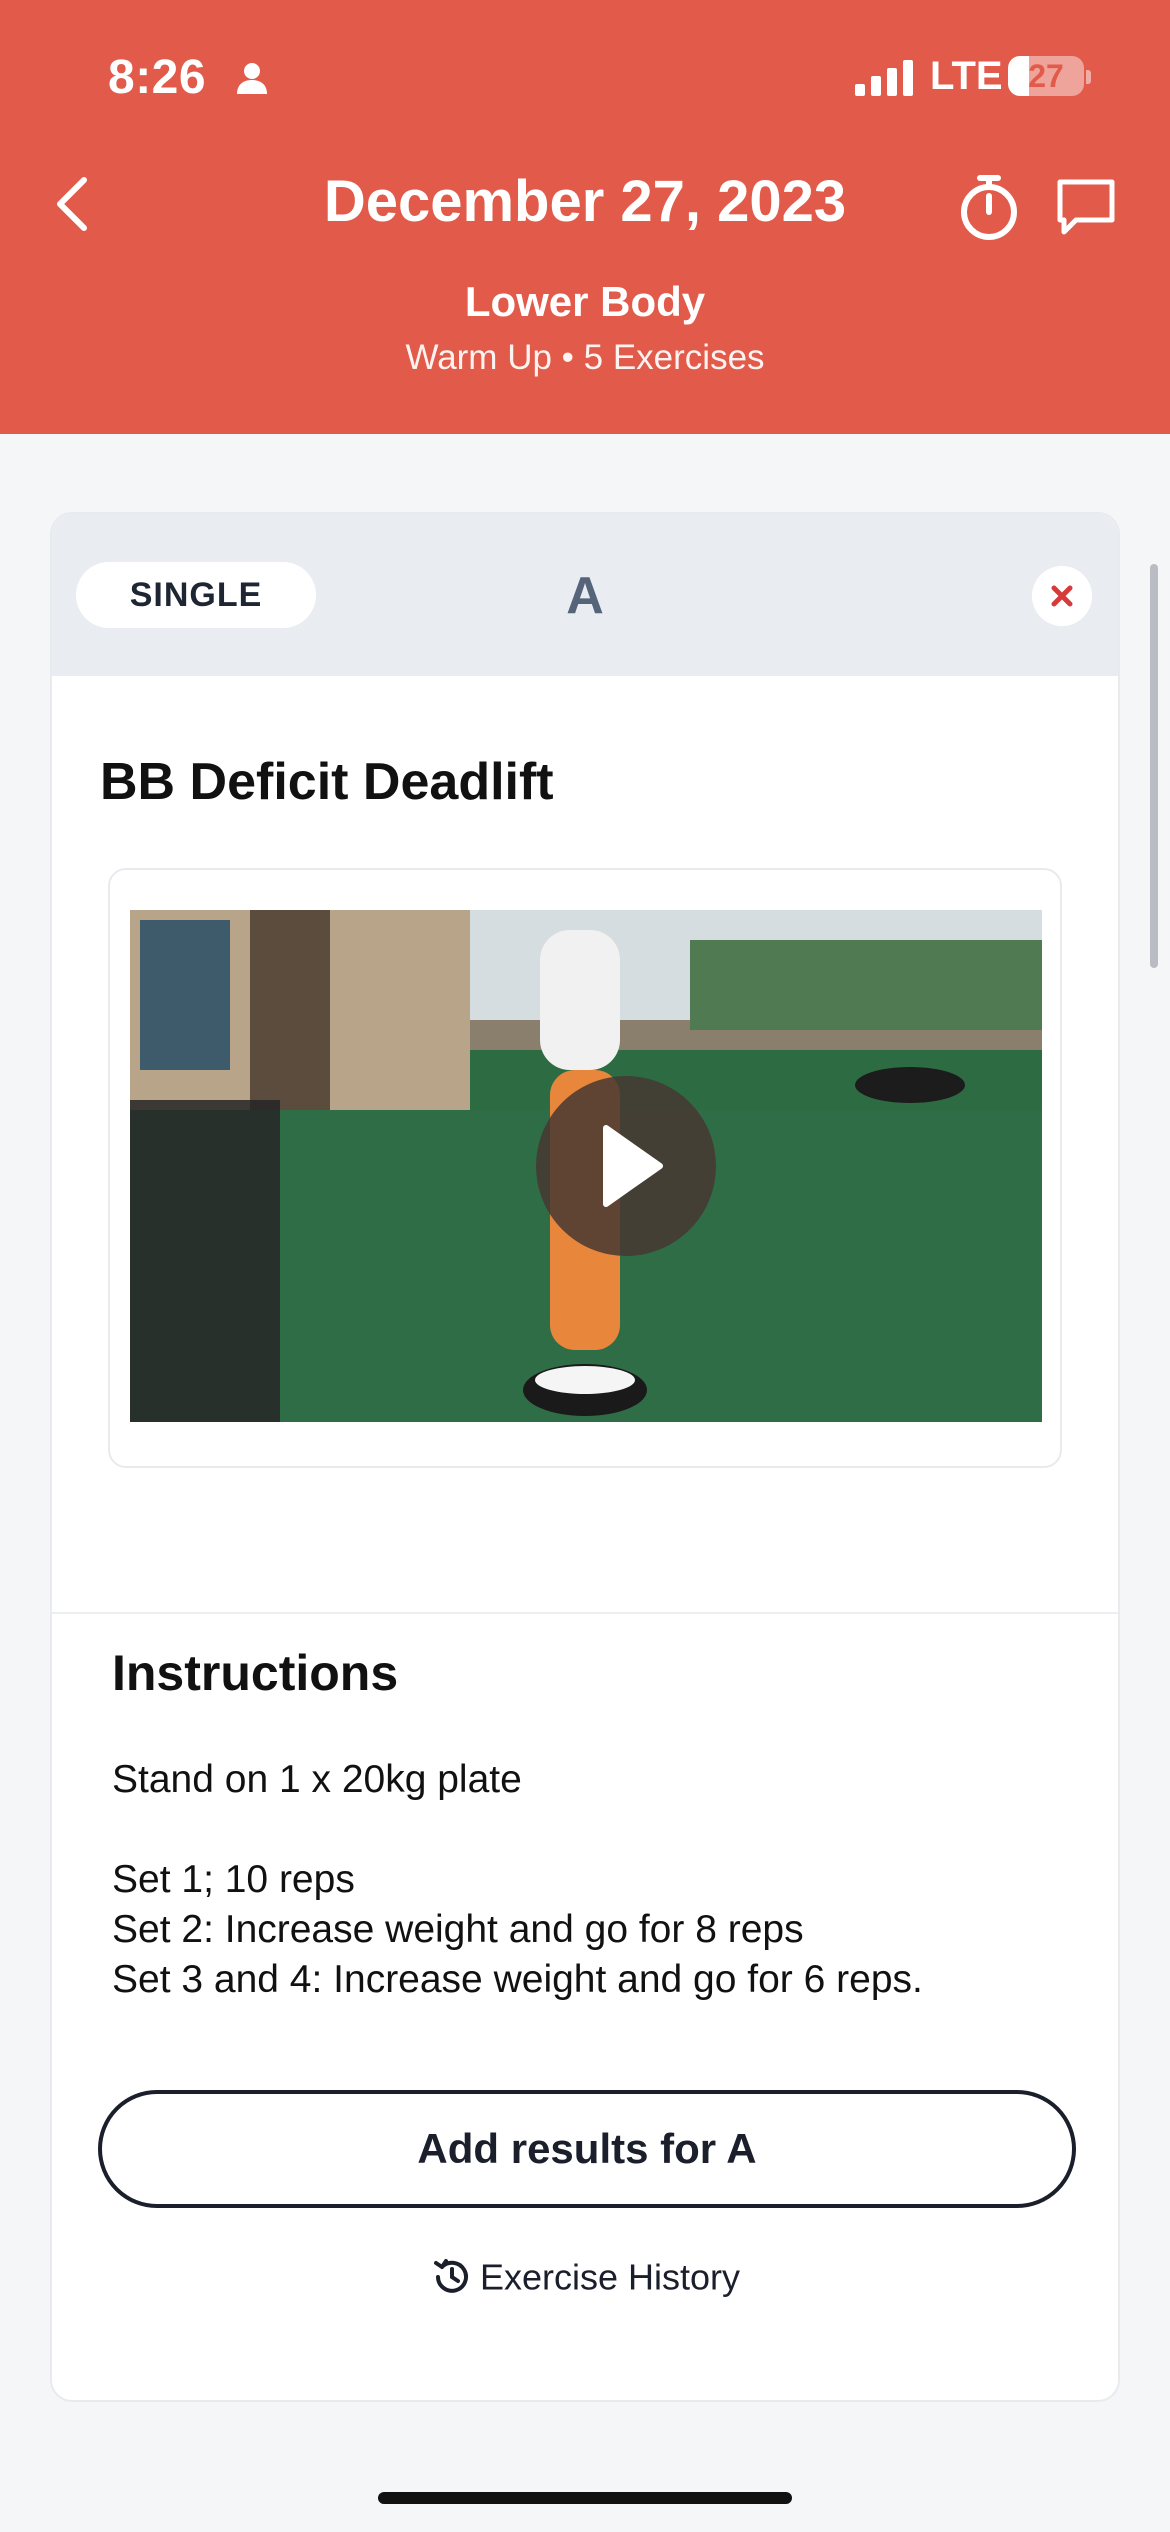 The width and height of the screenshot is (1170, 2532). What do you see at coordinates (884, 78) in the screenshot?
I see `signal-icon` at bounding box center [884, 78].